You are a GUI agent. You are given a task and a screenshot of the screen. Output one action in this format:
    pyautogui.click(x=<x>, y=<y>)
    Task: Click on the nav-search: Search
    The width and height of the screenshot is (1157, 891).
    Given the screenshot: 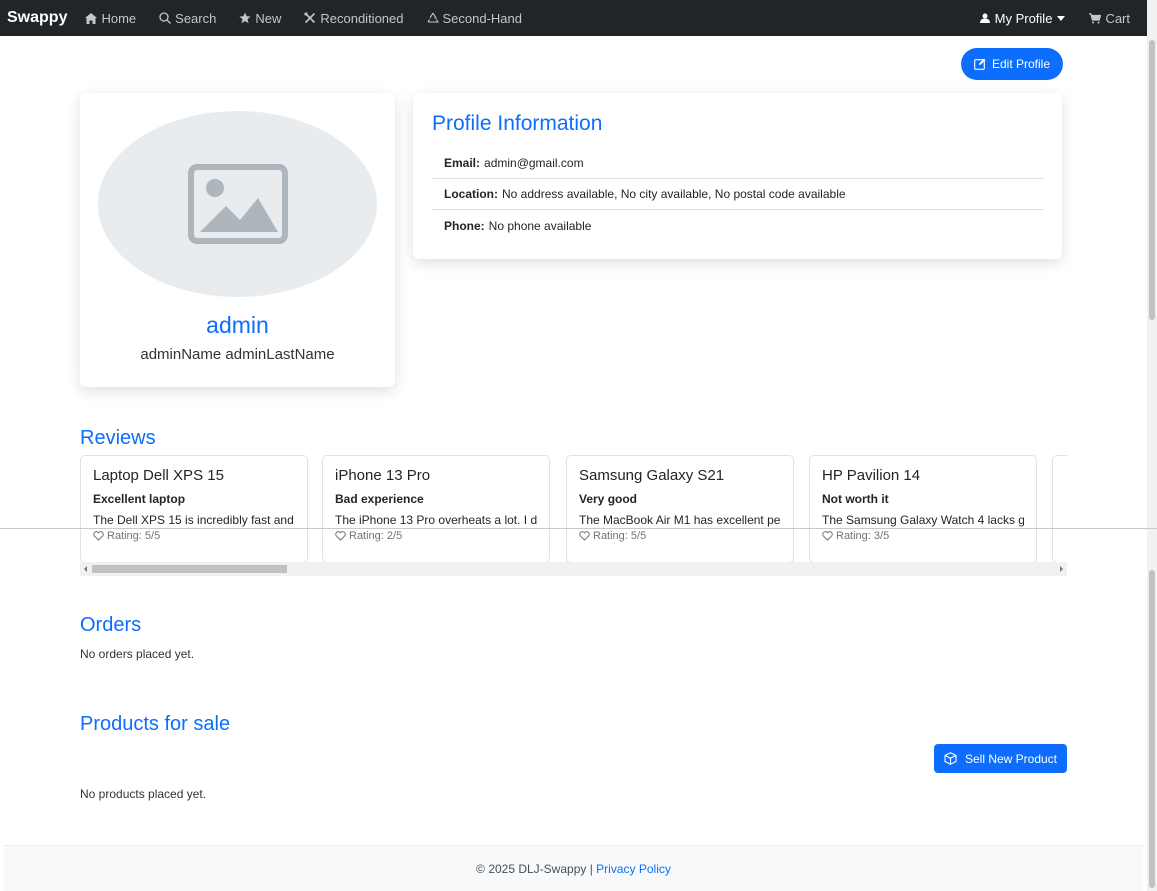 What is the action you would take?
    pyautogui.click(x=187, y=18)
    